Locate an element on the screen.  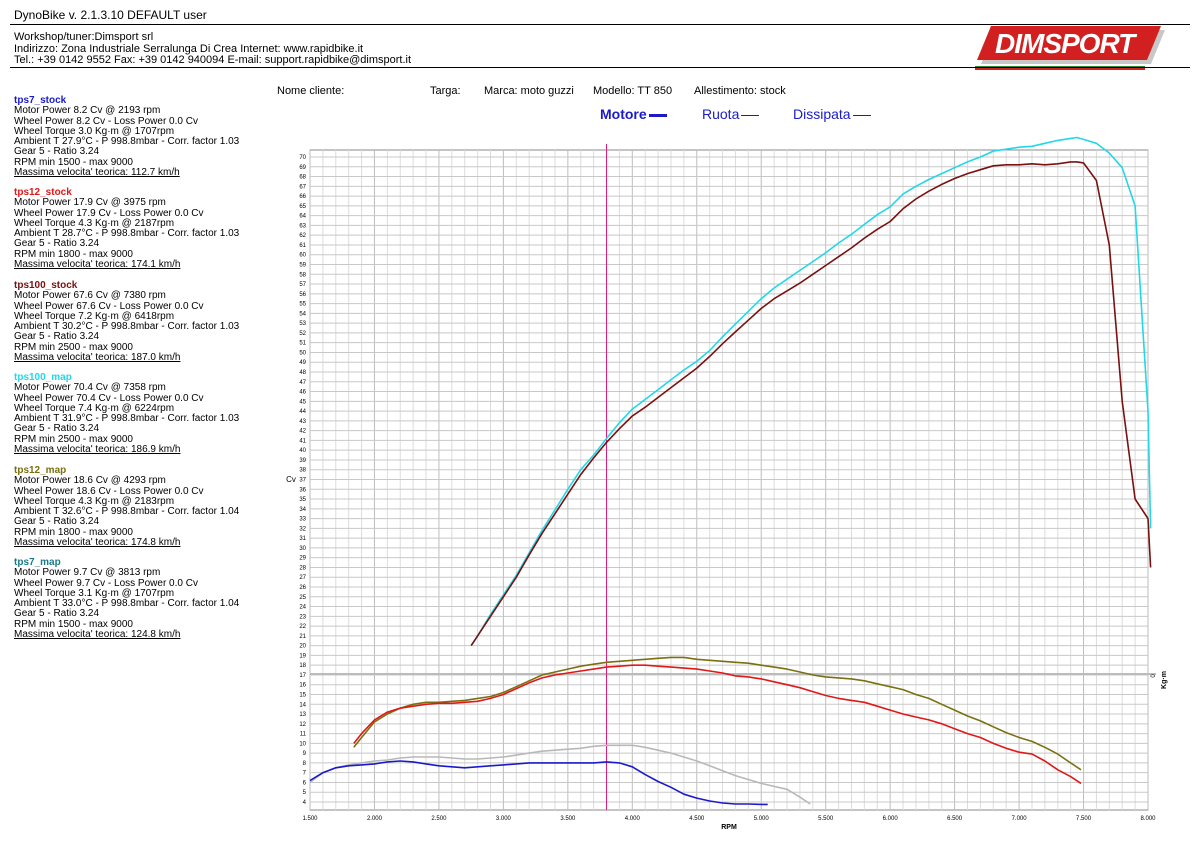
y-tick-label: 24 is located at coordinates (302, 608).